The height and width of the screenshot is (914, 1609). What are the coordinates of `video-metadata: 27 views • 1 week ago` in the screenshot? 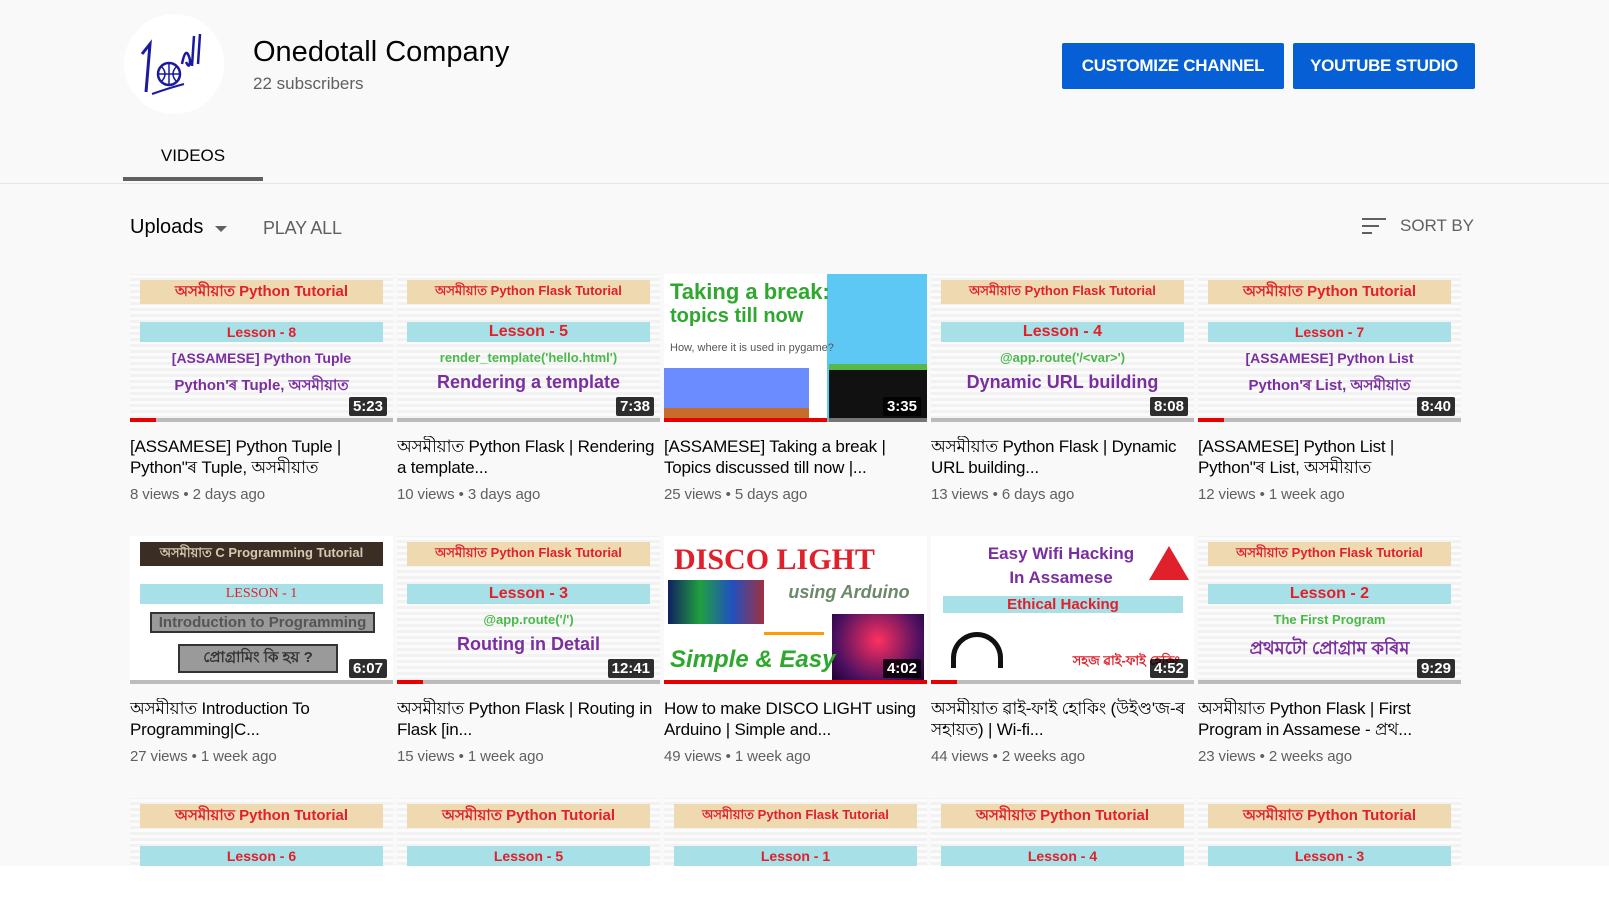 It's located at (261, 756).